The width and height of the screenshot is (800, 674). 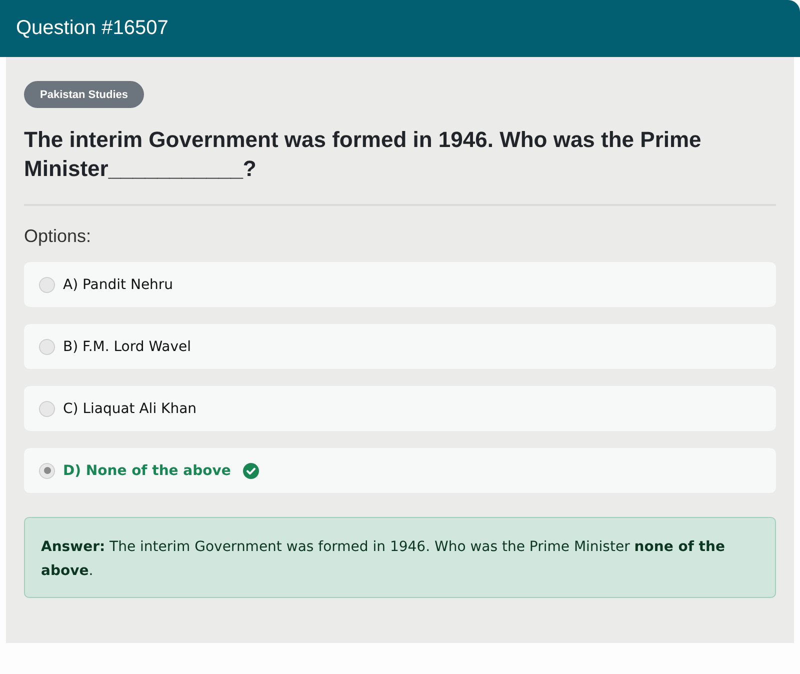 What do you see at coordinates (363, 154) in the screenshot?
I see `question-text: The interim Government was formed in 1946. Who was the Prime Minister___________?` at bounding box center [363, 154].